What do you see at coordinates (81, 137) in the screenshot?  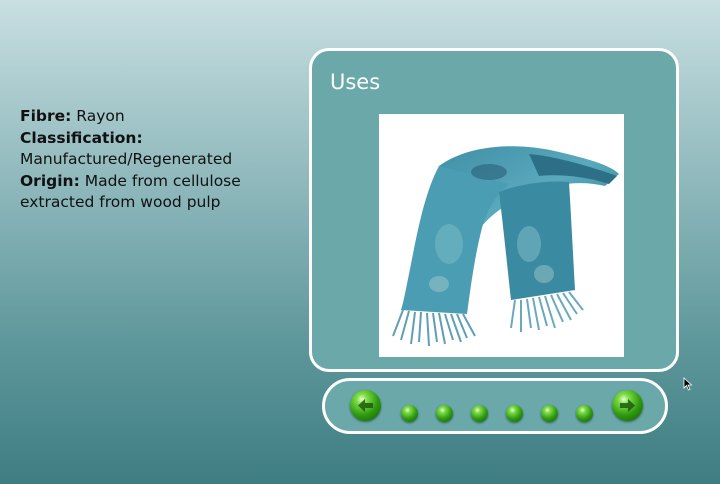 I see `classification-label: Classification:` at bounding box center [81, 137].